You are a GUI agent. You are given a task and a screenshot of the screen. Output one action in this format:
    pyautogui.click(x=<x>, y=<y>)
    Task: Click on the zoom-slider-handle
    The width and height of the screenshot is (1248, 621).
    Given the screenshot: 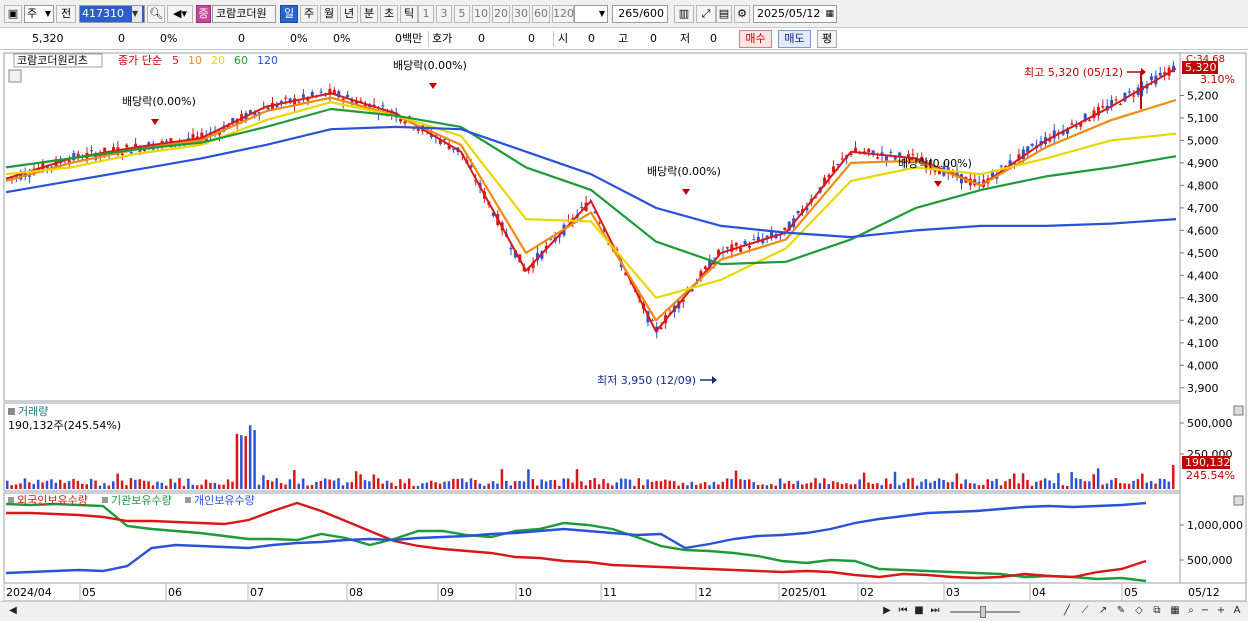 What is the action you would take?
    pyautogui.click(x=983, y=612)
    